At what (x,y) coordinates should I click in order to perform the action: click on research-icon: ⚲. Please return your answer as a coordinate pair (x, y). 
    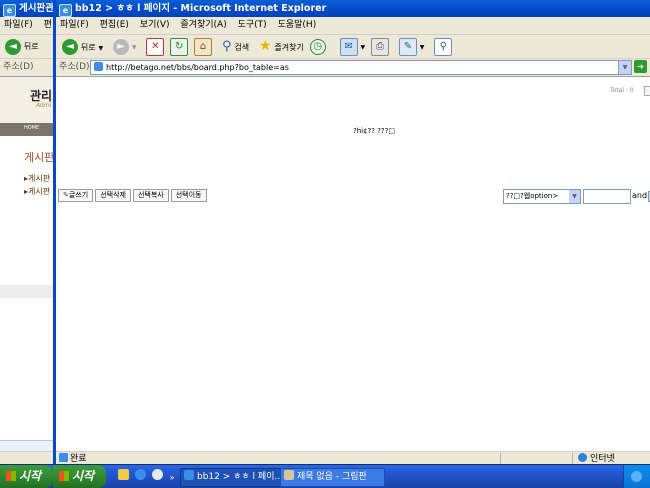
    Looking at the image, I should click on (443, 46).